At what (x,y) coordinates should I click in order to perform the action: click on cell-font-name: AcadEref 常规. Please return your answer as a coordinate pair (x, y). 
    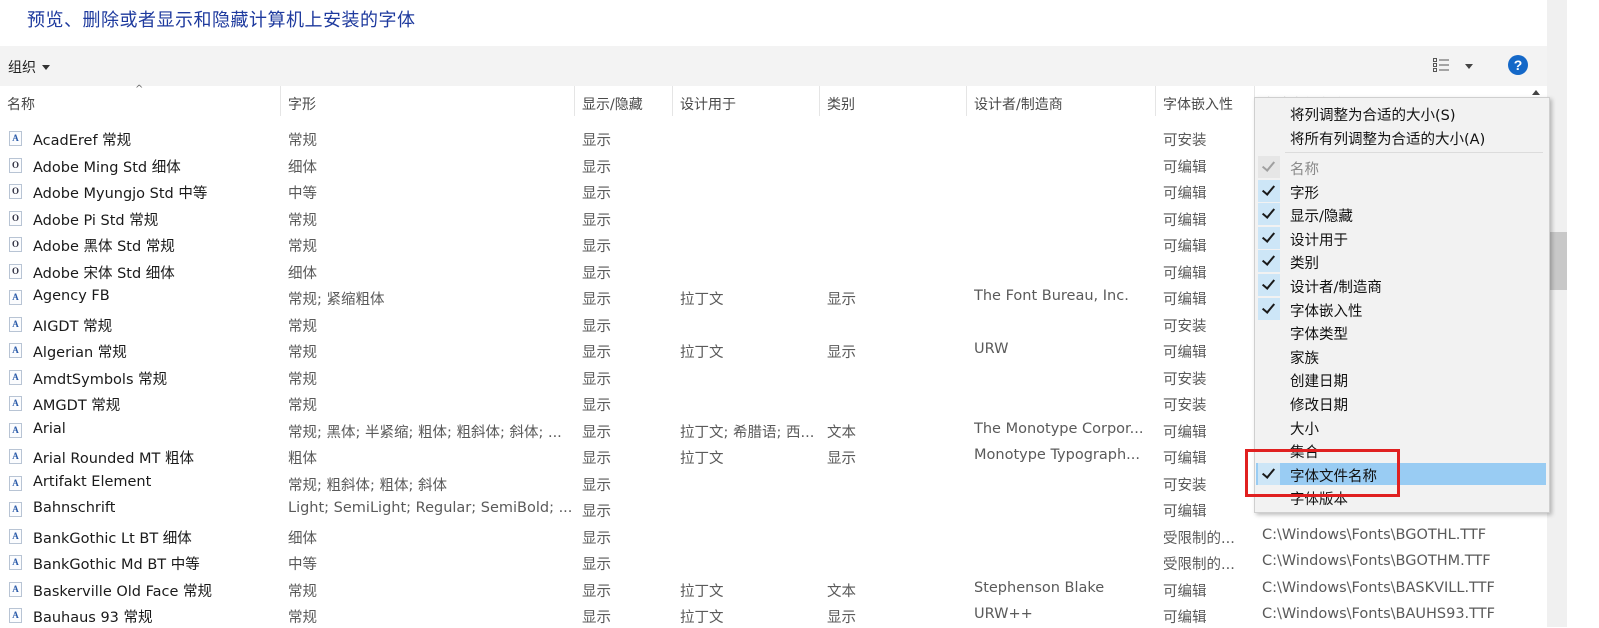
    Looking at the image, I should click on (82, 141).